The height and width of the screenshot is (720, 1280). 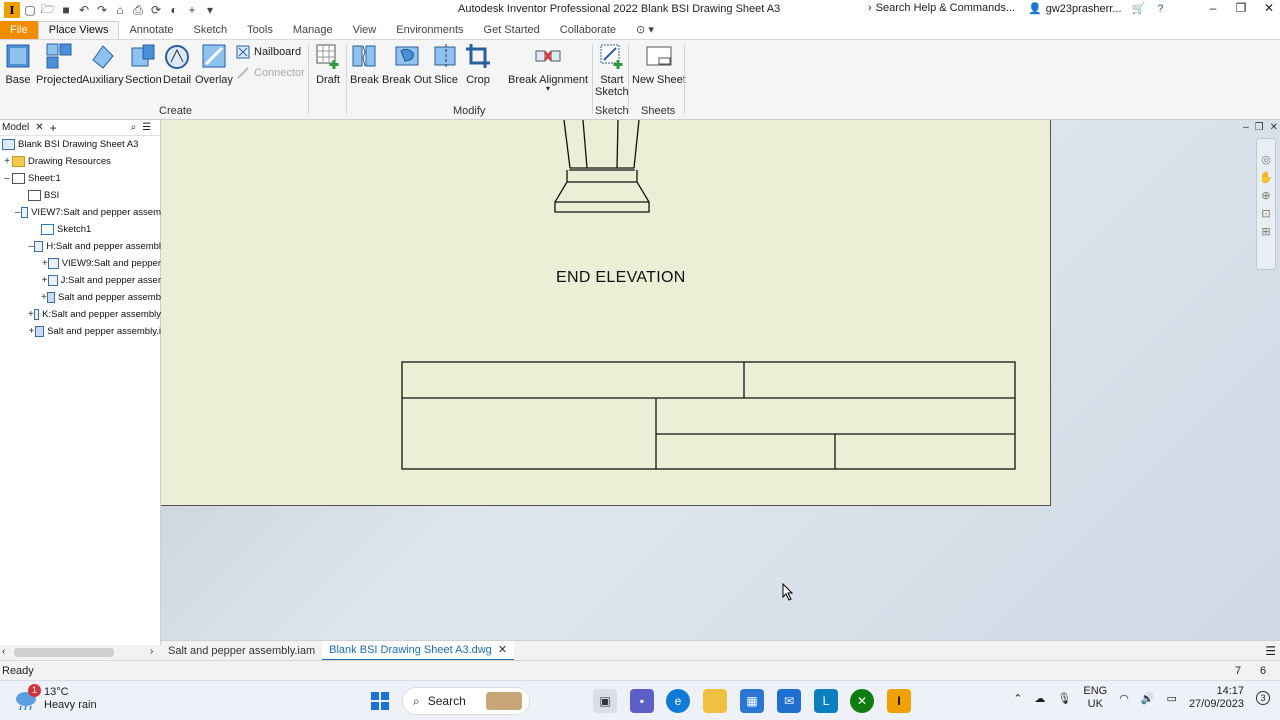 I want to click on update-icon: ⟳, so click(x=156, y=10).